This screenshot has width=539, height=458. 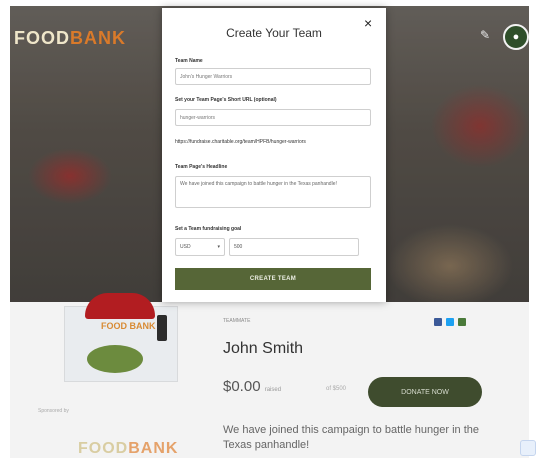 I want to click on phone-graphic, so click(x=162, y=328).